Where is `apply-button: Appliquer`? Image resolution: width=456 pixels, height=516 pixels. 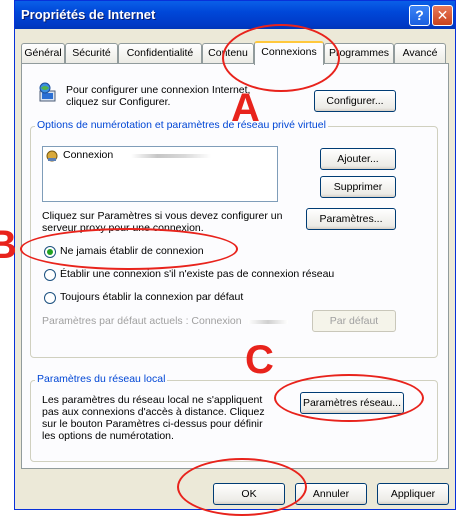
apply-button: Appliquer is located at coordinates (413, 494).